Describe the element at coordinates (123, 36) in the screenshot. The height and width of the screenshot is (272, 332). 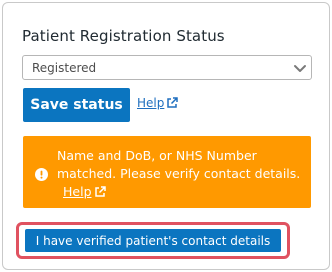
I see `panel-title: Patient Registration Status` at that location.